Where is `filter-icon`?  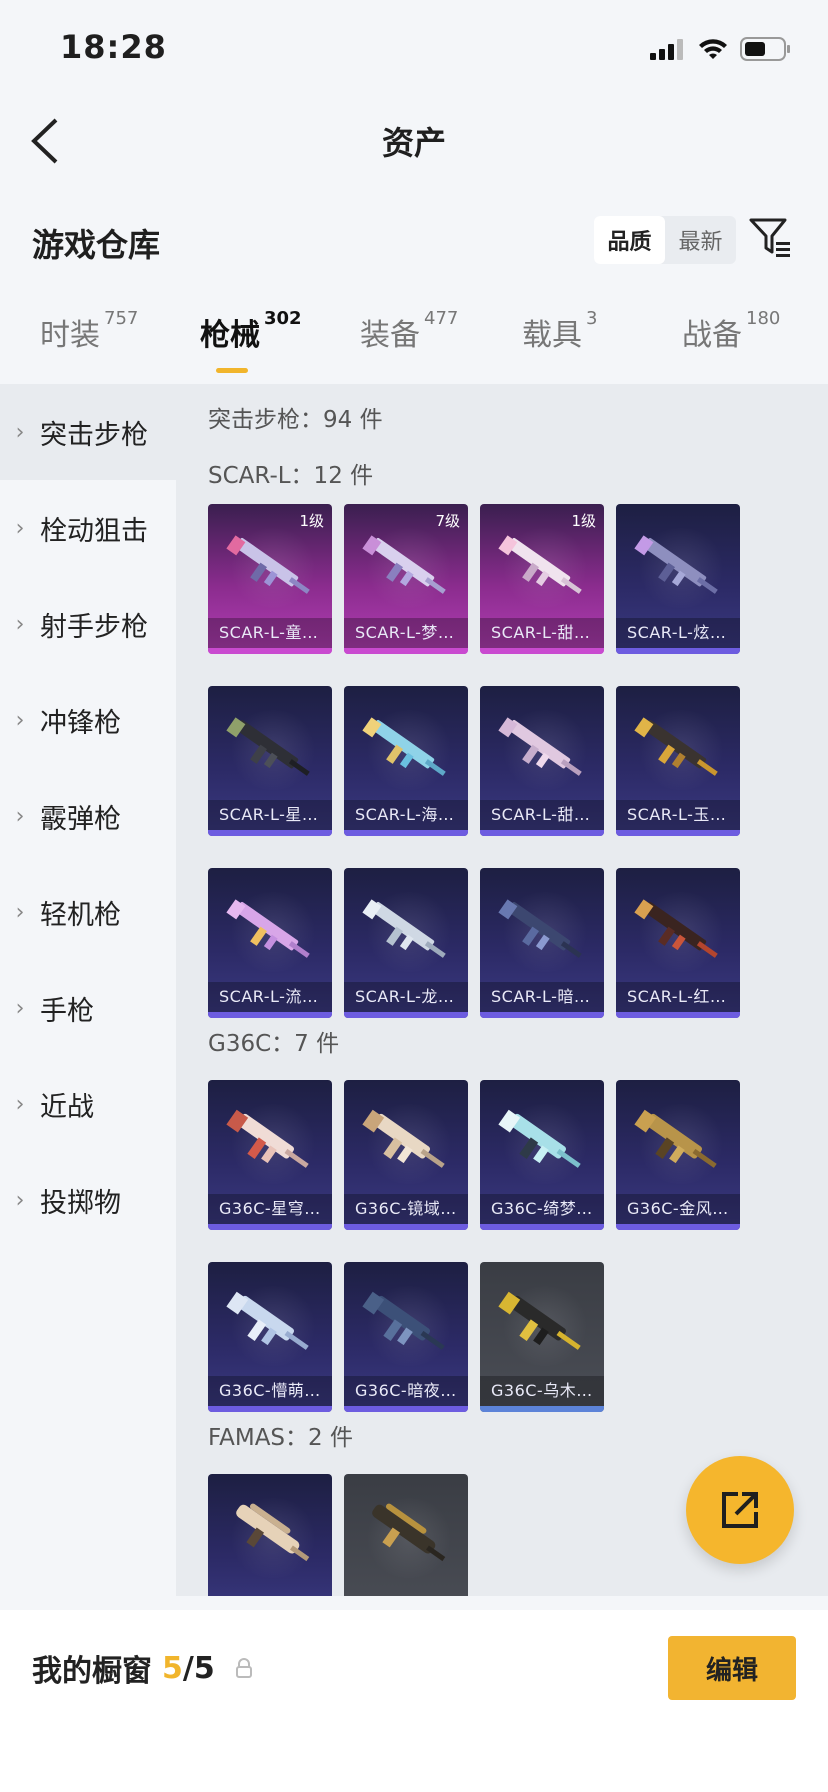 filter-icon is located at coordinates (770, 238).